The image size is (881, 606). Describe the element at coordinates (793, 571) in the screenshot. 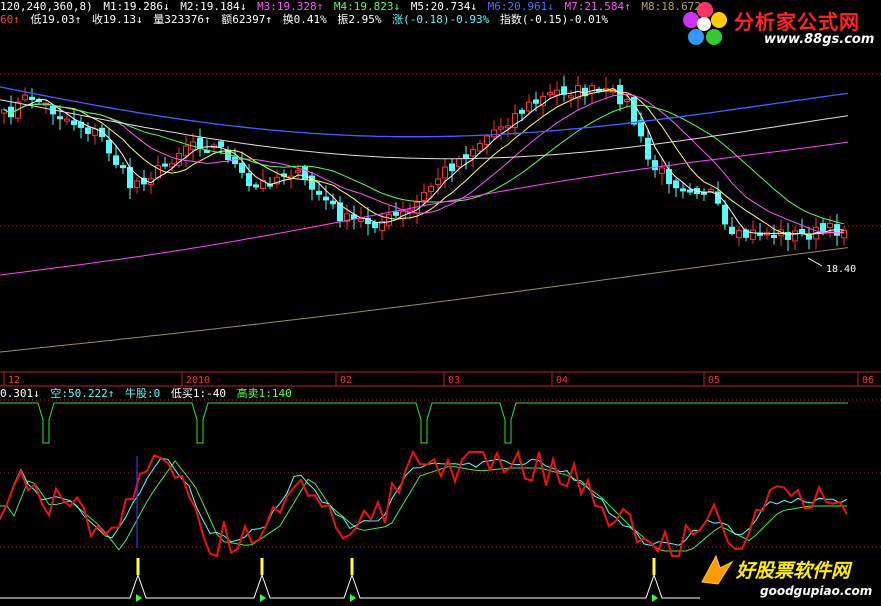

I see `watermark-bottom-name: 好股票软件网` at that location.